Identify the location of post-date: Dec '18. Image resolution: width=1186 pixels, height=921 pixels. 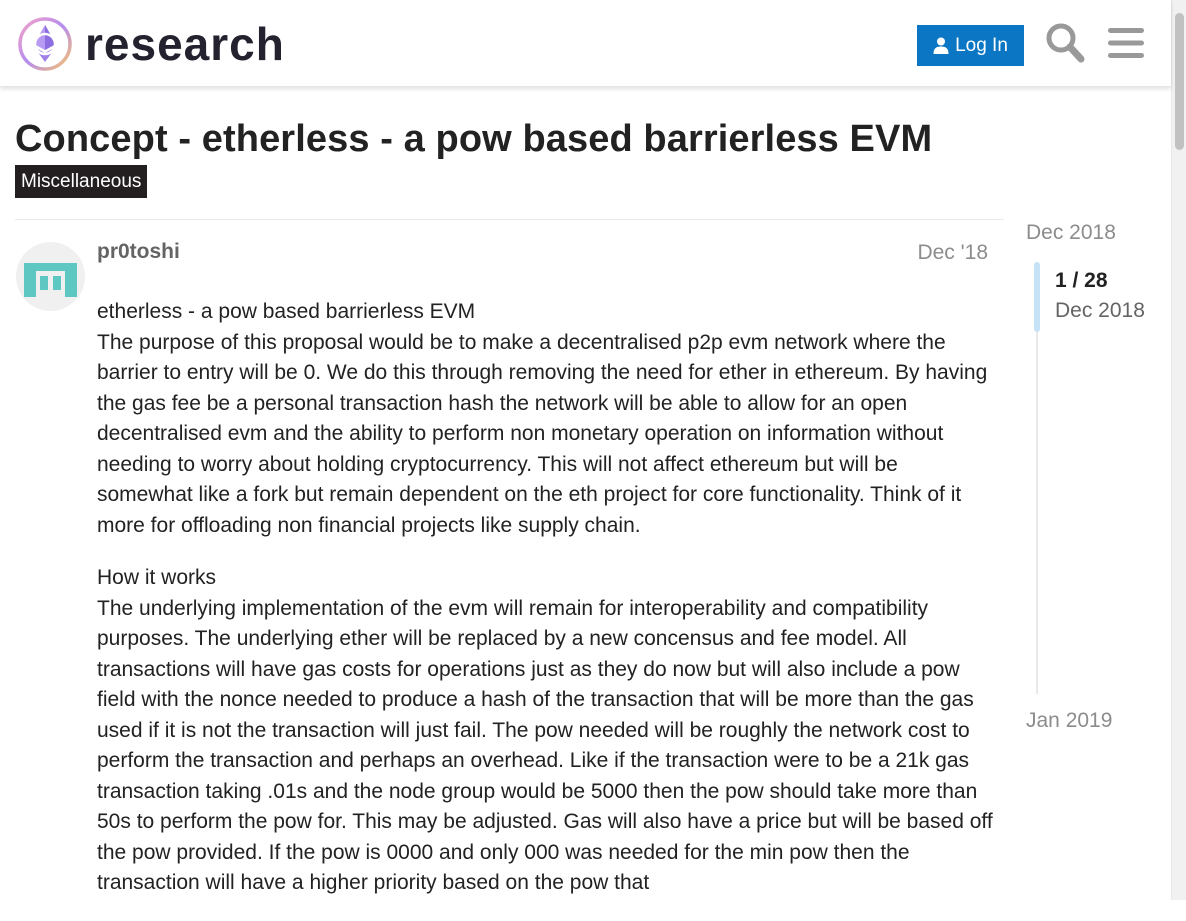
(952, 253).